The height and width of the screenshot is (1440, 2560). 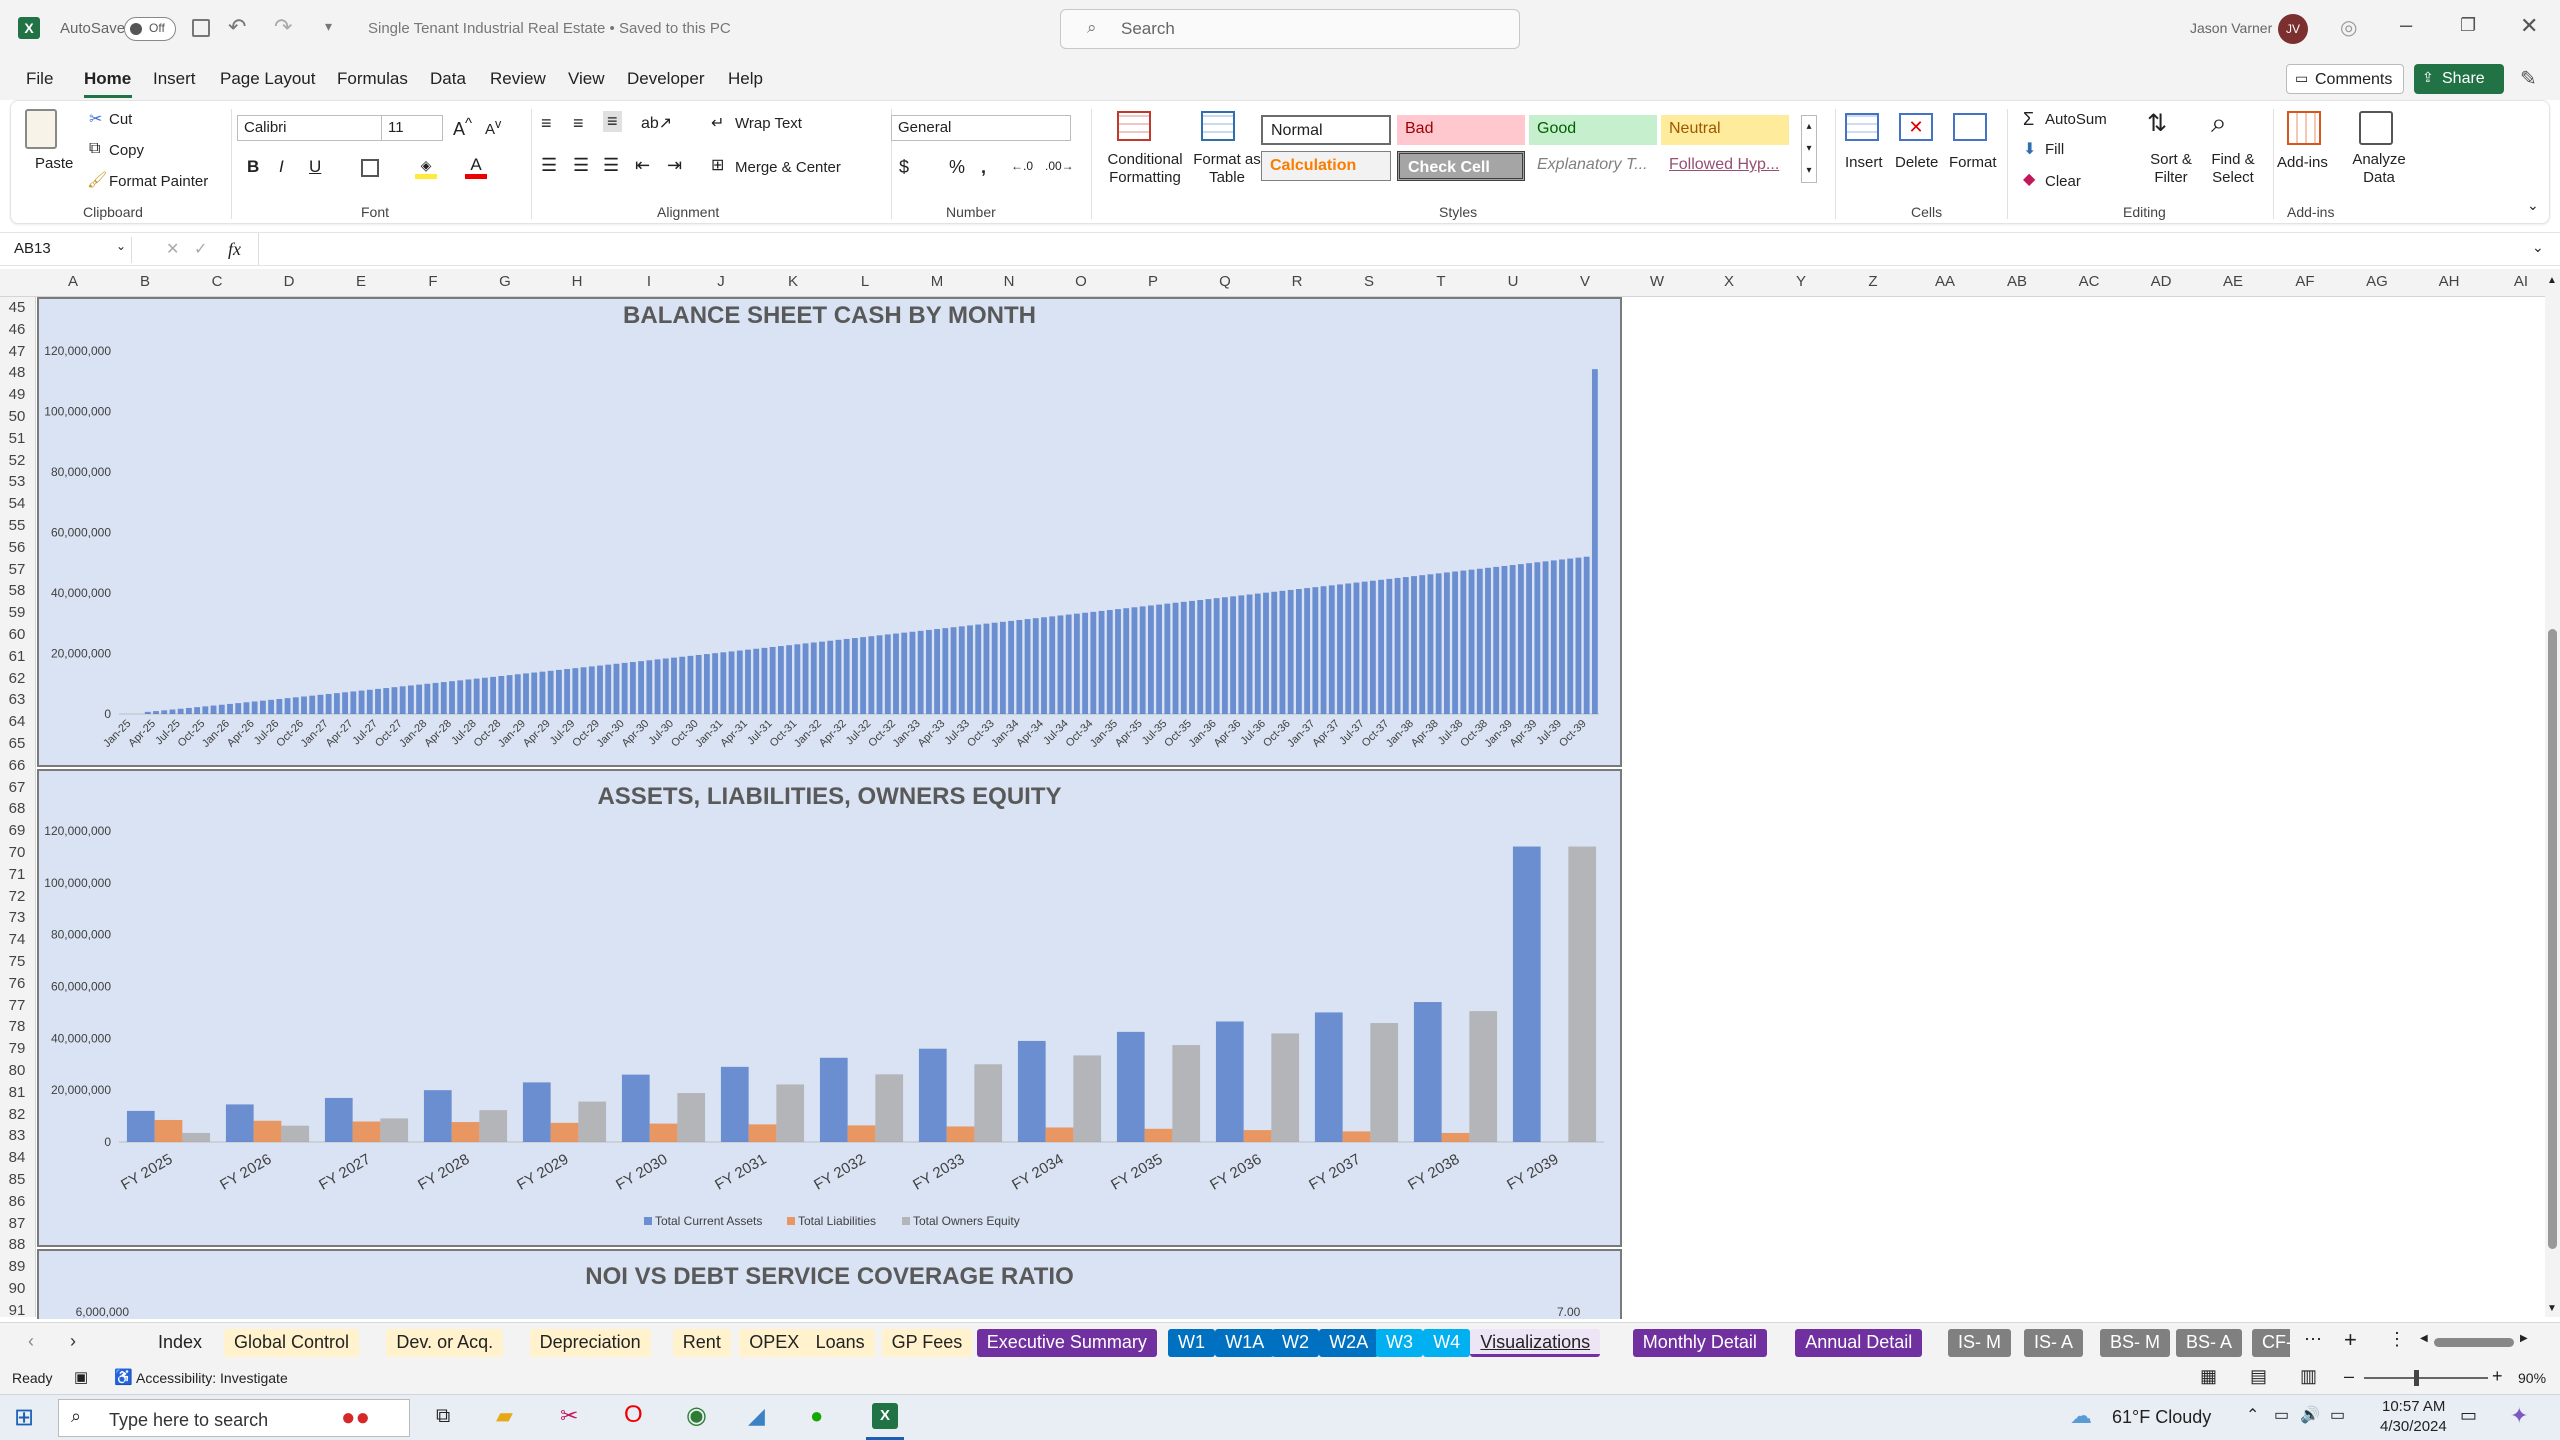 I want to click on row-header: 79, so click(x=17, y=1048).